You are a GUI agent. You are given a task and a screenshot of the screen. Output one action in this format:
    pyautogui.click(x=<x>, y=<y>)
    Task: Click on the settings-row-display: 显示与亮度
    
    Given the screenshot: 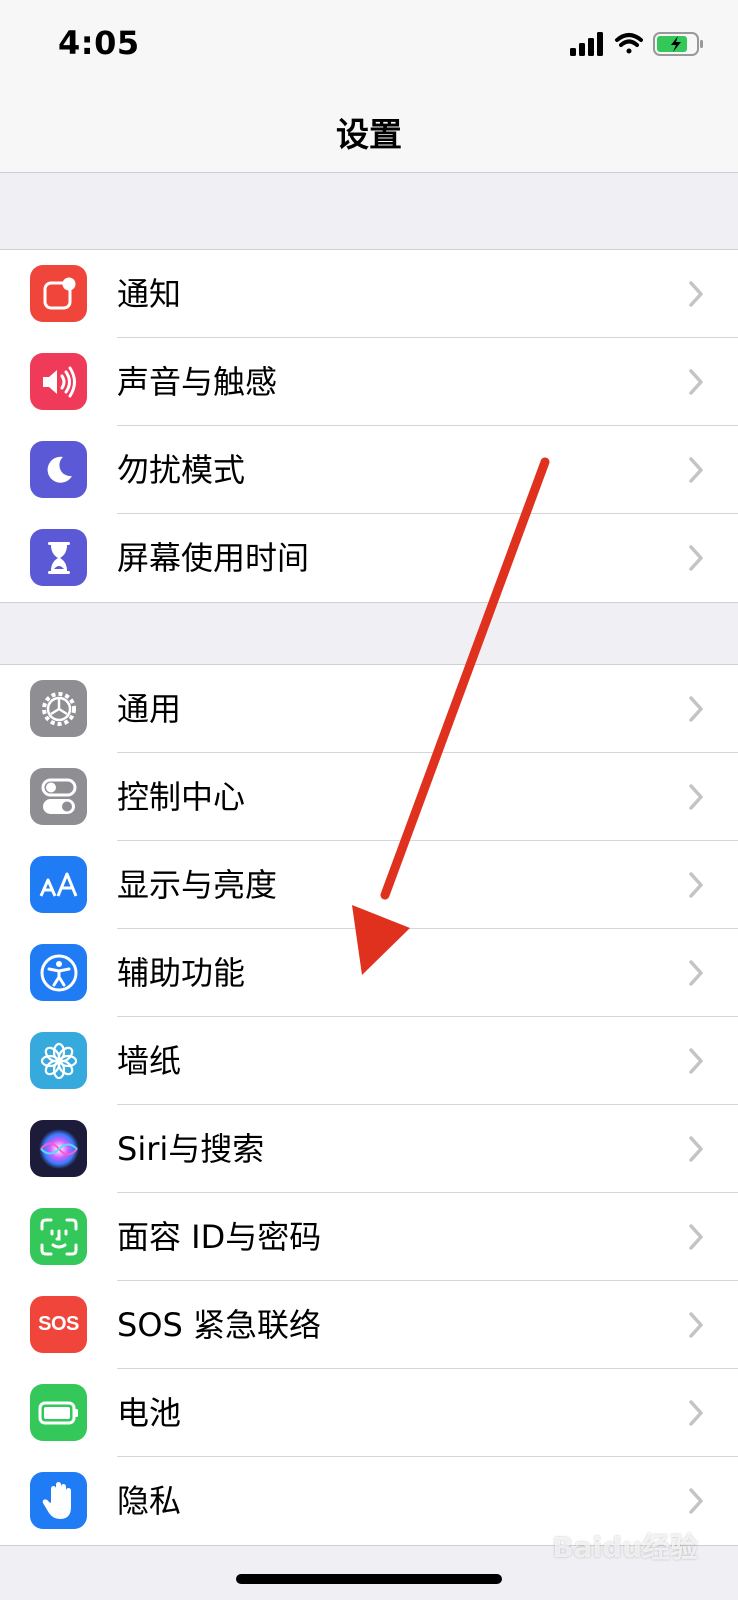 What is the action you would take?
    pyautogui.click(x=369, y=885)
    